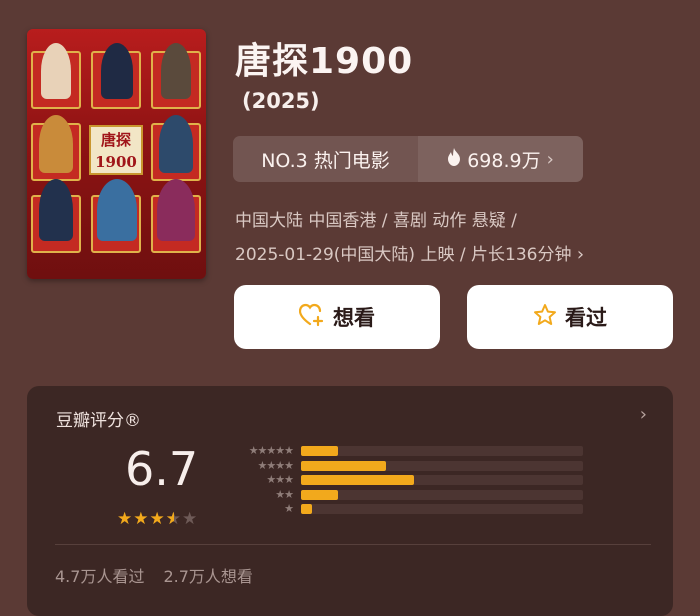 The width and height of the screenshot is (700, 616). Describe the element at coordinates (454, 159) in the screenshot. I see `flame-icon` at that location.